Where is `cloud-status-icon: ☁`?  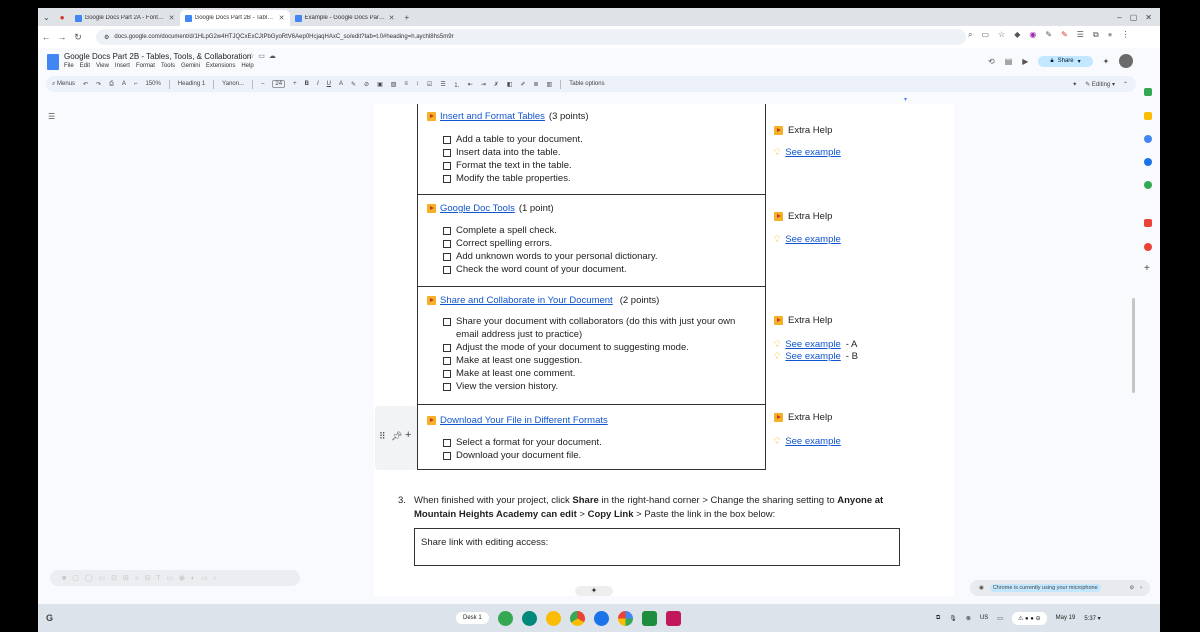
cloud-status-icon: ☁ is located at coordinates (274, 56).